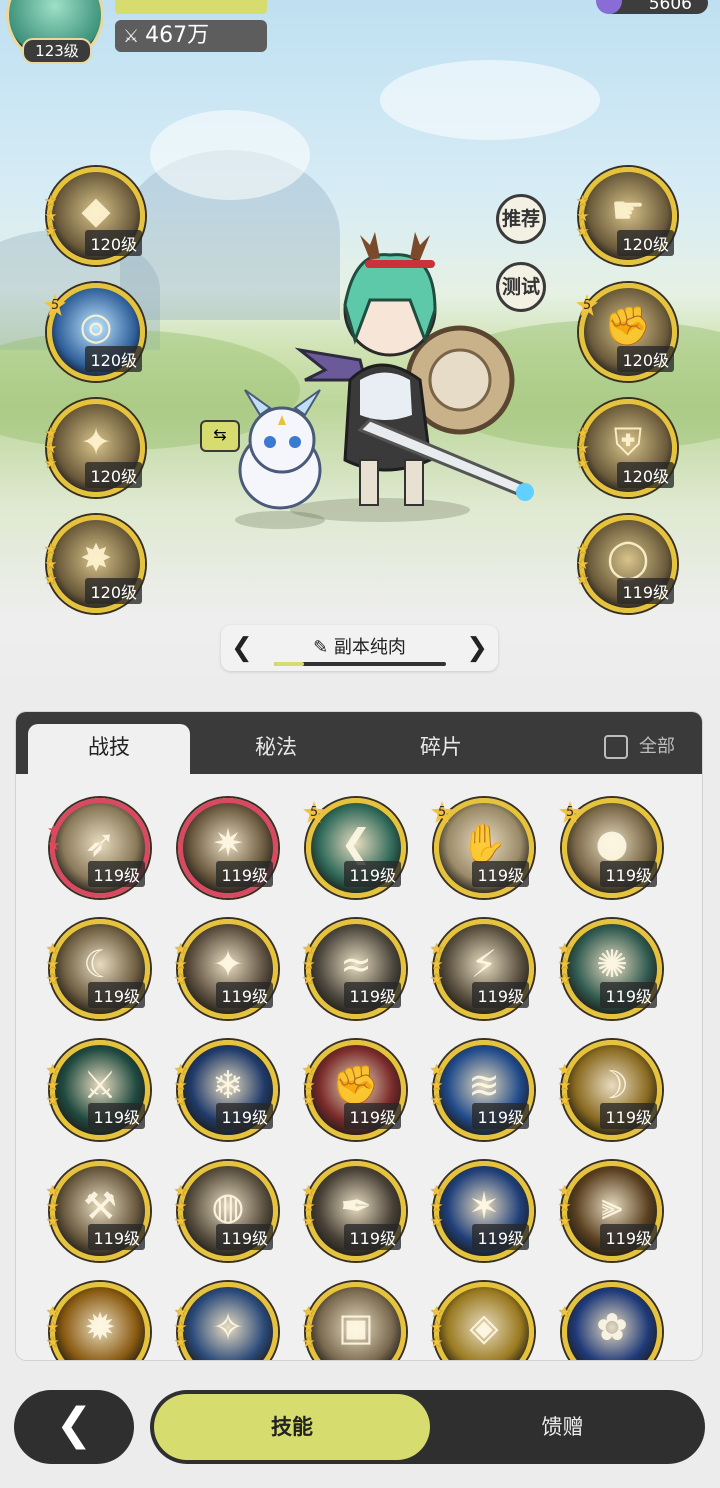 The width and height of the screenshot is (720, 1488). What do you see at coordinates (292, 1427) in the screenshot?
I see `skills-button: 技能` at bounding box center [292, 1427].